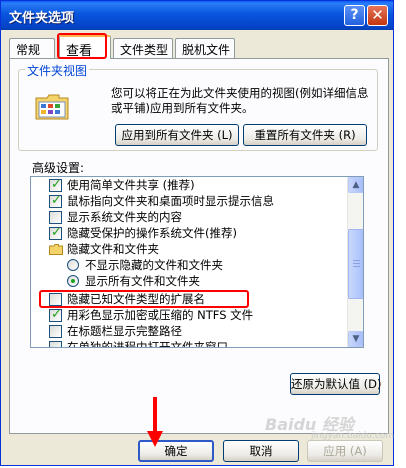  I want to click on folder-views-label: 文件夹视图, so click(57, 70).